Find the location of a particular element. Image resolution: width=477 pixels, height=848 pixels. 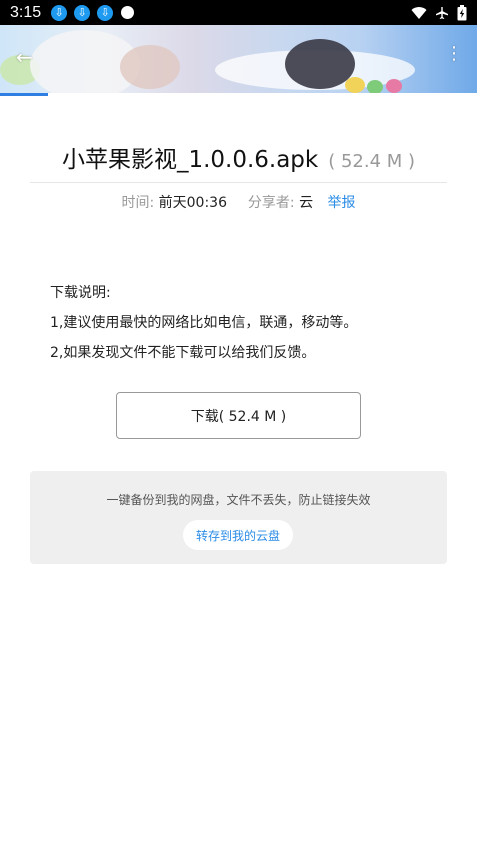

file-name: 小苹果影视_1.0.0.6.apk is located at coordinates (190, 160).